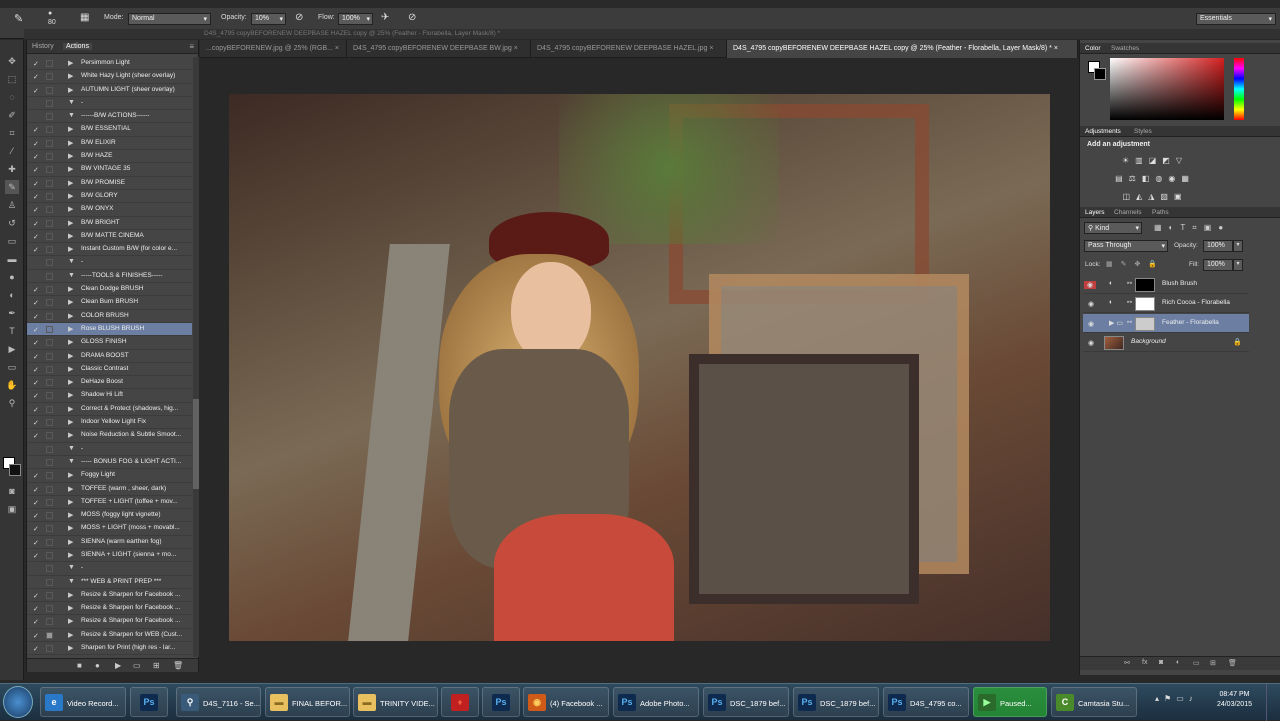  What do you see at coordinates (109, 223) in the screenshot?
I see `action-row: ✓ ▶ B/W BRIGHT` at bounding box center [109, 223].